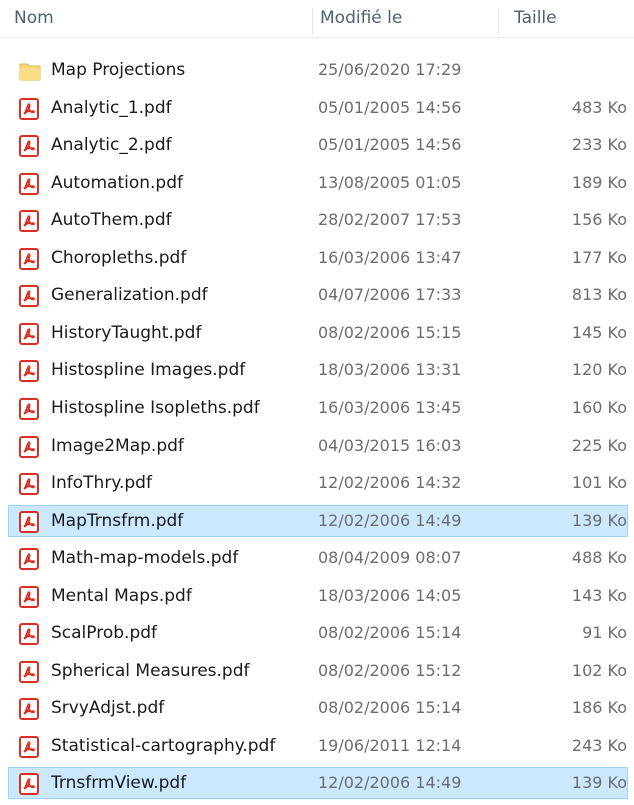 The height and width of the screenshot is (805, 634). What do you see at coordinates (390, 558) in the screenshot?
I see `file-modified-date: 08/04/2009 08:07` at bounding box center [390, 558].